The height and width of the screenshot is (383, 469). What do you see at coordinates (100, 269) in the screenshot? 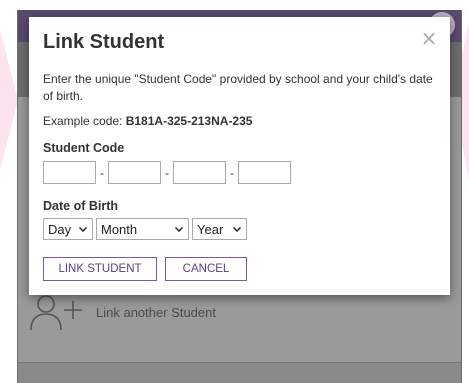
I see `link-student-button: LINK STUDENT` at bounding box center [100, 269].